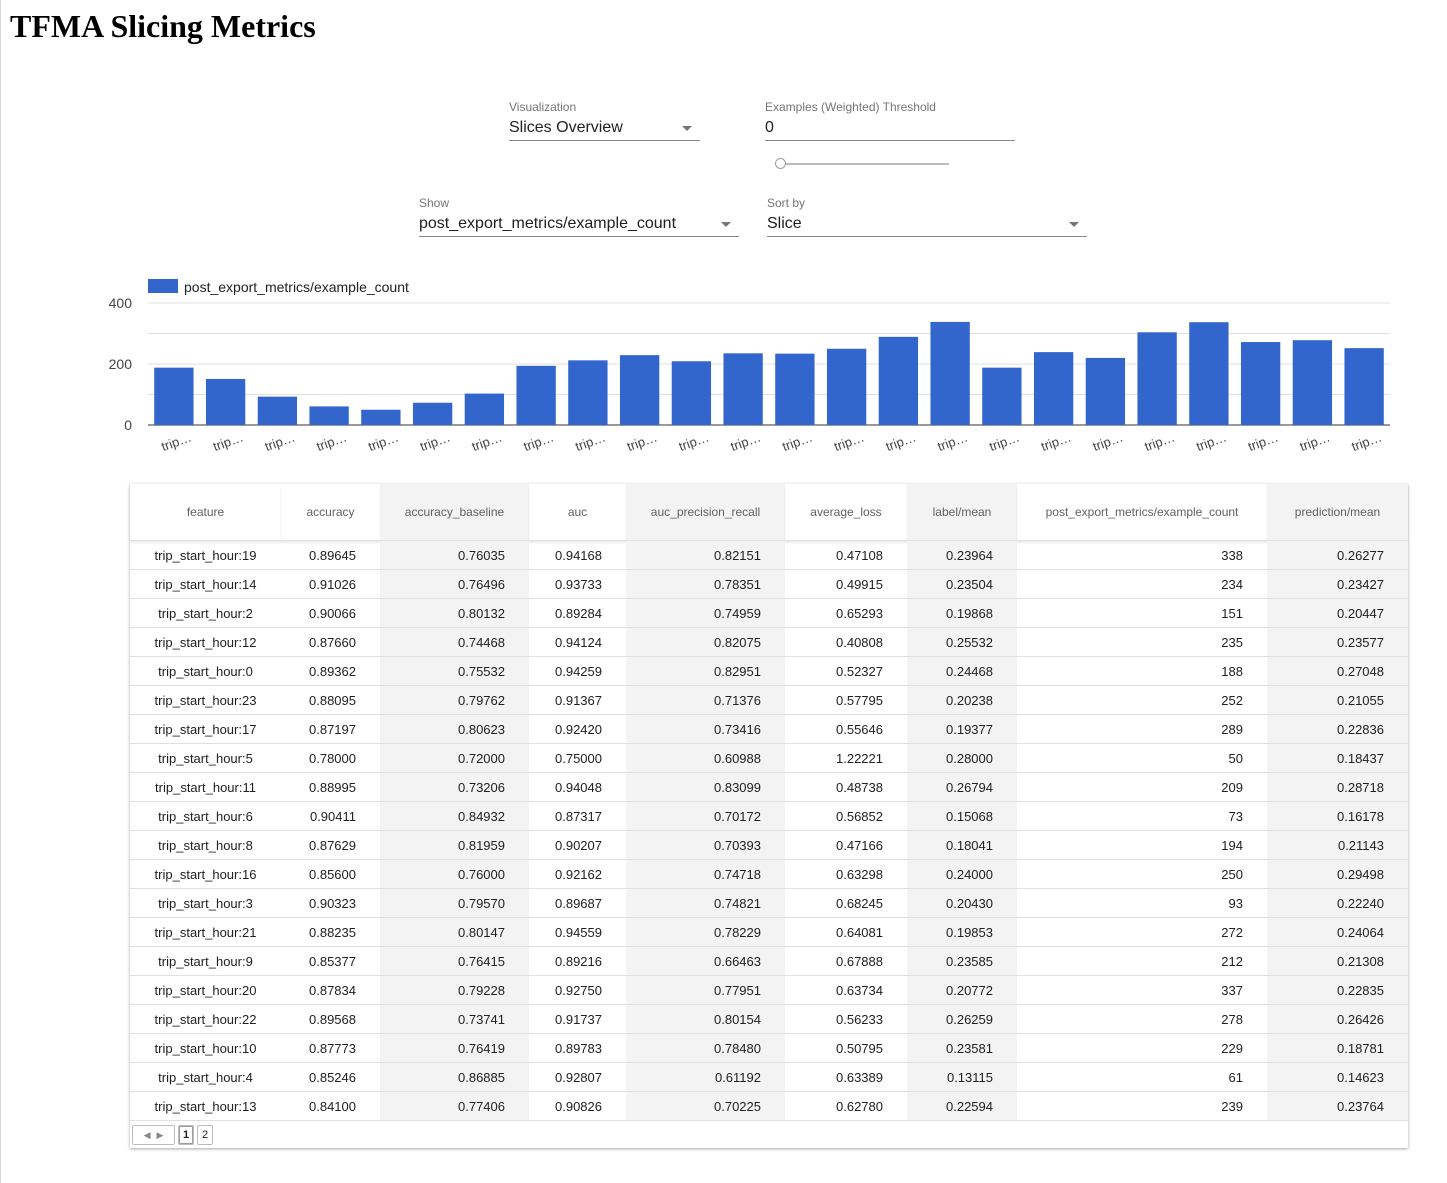 The height and width of the screenshot is (1183, 1447). Describe the element at coordinates (330, 512) in the screenshot. I see `column-header: accuracy` at that location.